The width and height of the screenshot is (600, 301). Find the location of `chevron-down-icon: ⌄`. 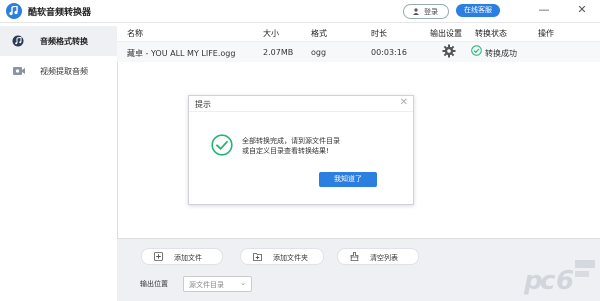

chevron-down-icon: ⌄ is located at coordinates (243, 283).